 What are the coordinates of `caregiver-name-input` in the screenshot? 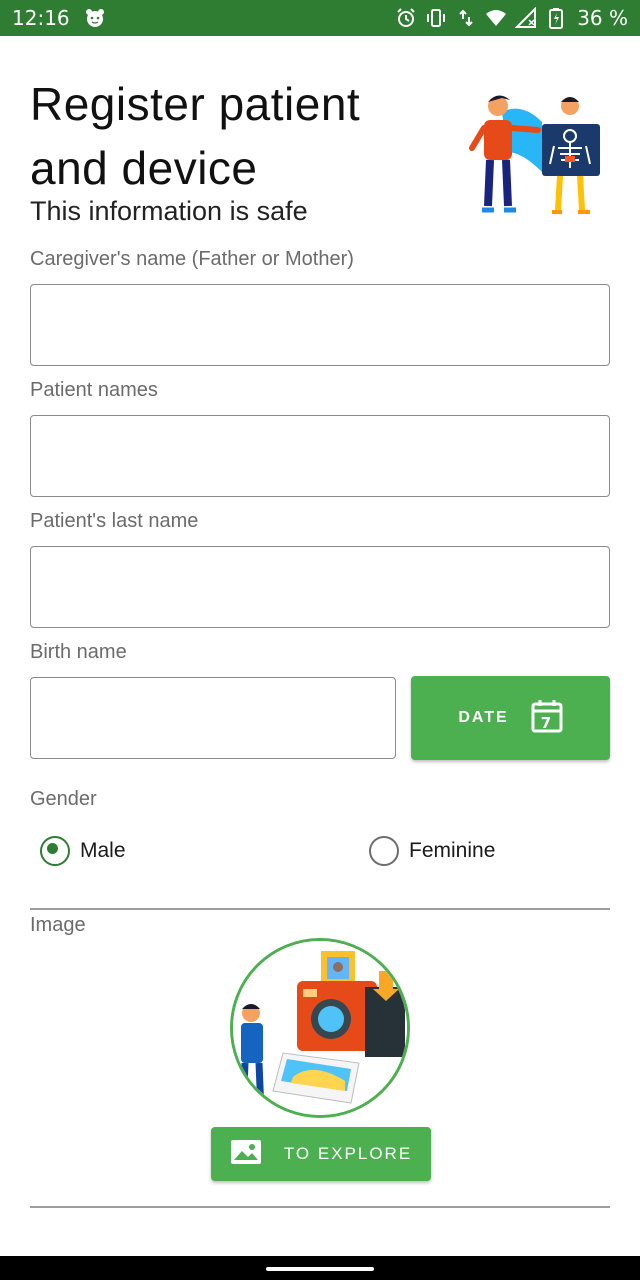 It's located at (320, 325).